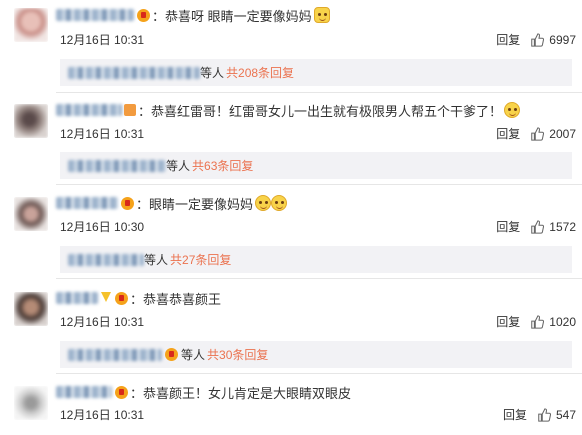  Describe the element at coordinates (321, 15) in the screenshot. I see `cat-emoji-icon` at that location.